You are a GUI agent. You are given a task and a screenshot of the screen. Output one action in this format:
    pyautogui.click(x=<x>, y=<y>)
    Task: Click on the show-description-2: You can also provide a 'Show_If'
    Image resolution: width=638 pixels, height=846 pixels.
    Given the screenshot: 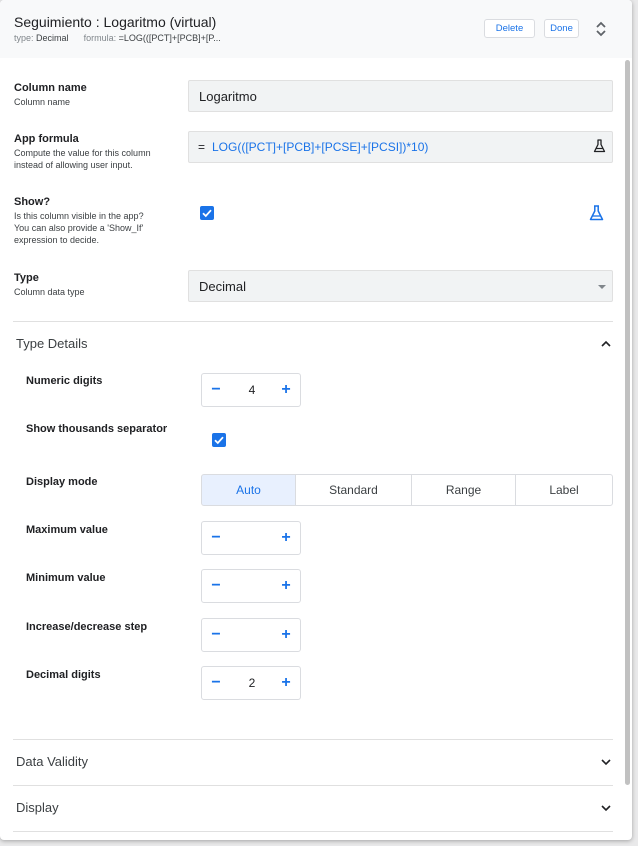 What is the action you would take?
    pyautogui.click(x=79, y=228)
    